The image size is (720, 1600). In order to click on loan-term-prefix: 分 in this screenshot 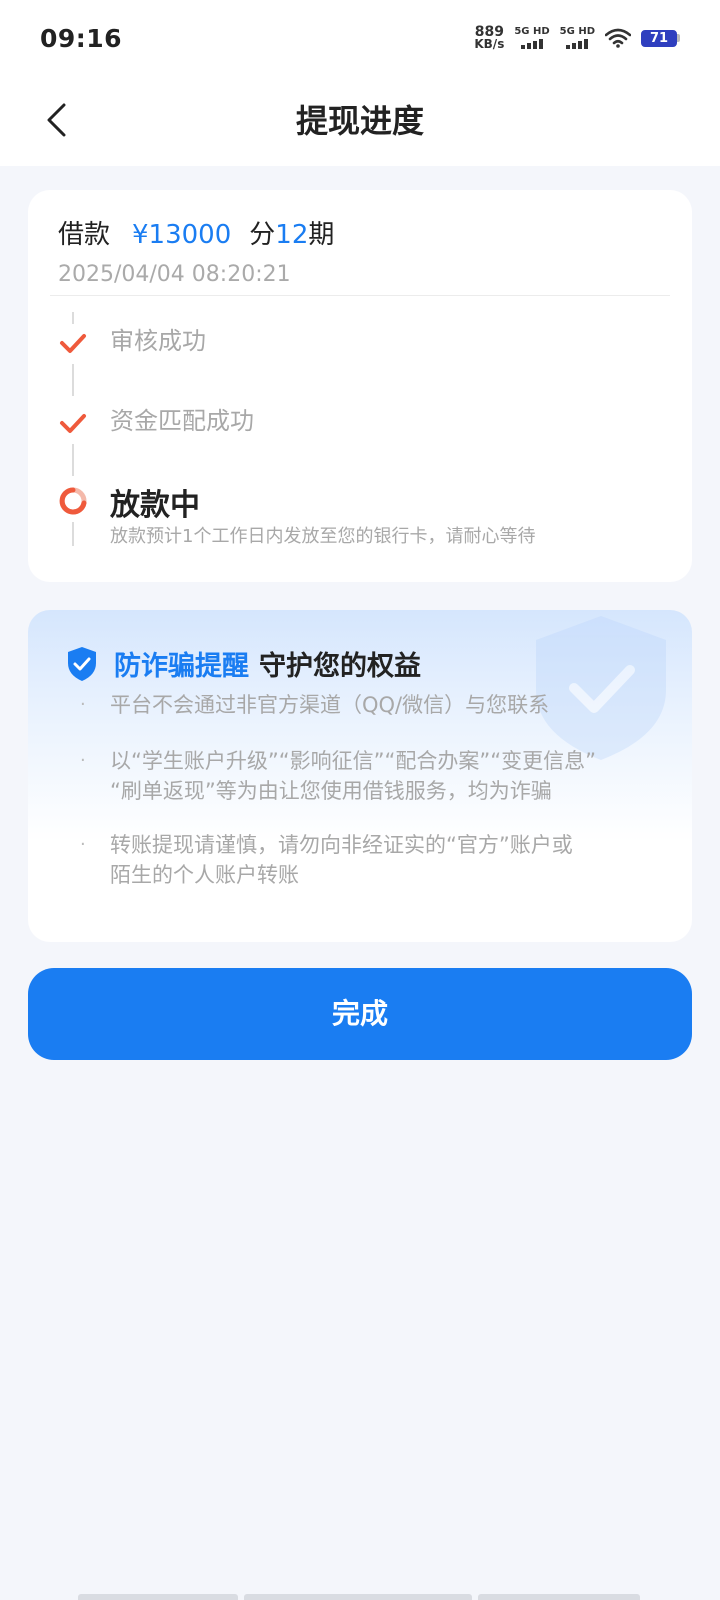, I will do `click(262, 235)`.